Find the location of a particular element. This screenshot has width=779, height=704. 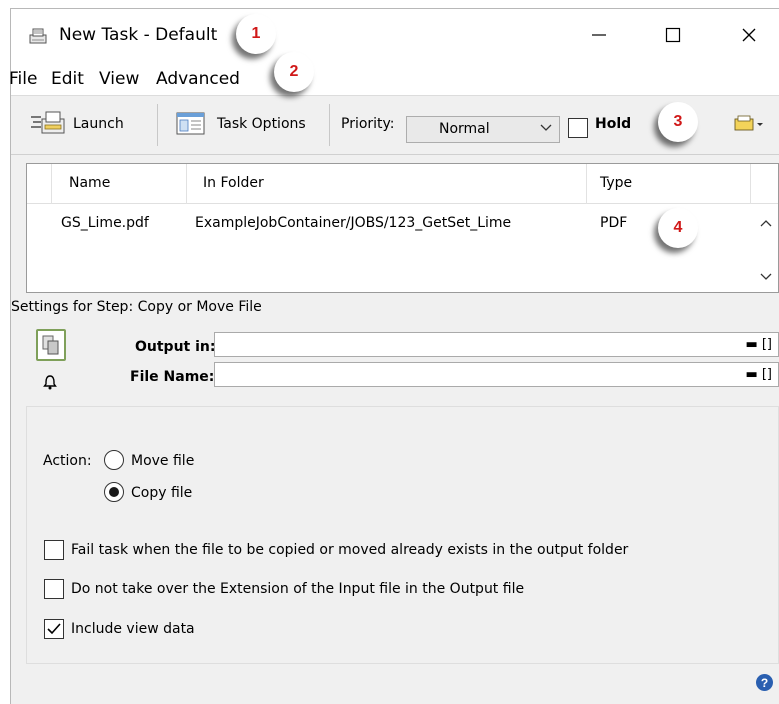

task-options-button: Task Options is located at coordinates (240, 124).